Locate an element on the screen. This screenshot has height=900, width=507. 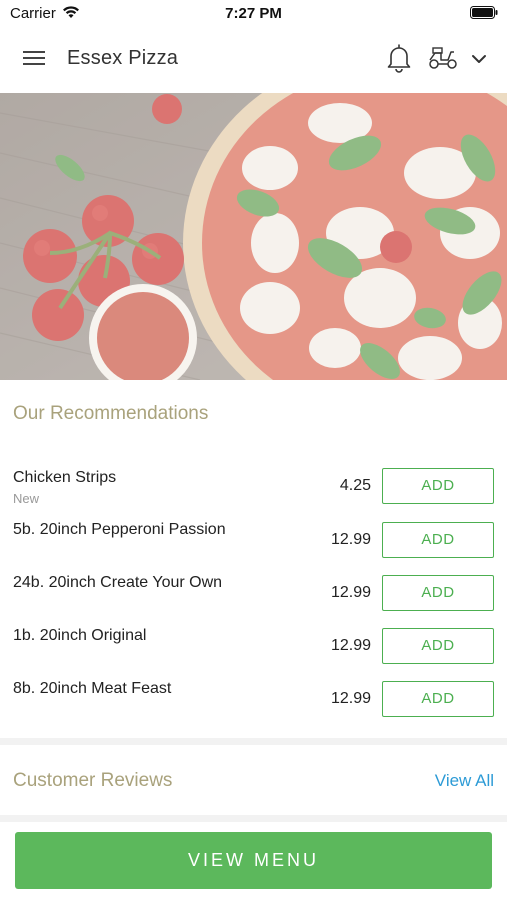
list-item: 5b. 20inch Pepperoni Passion 12.99 ADD is located at coordinates (253, 538).